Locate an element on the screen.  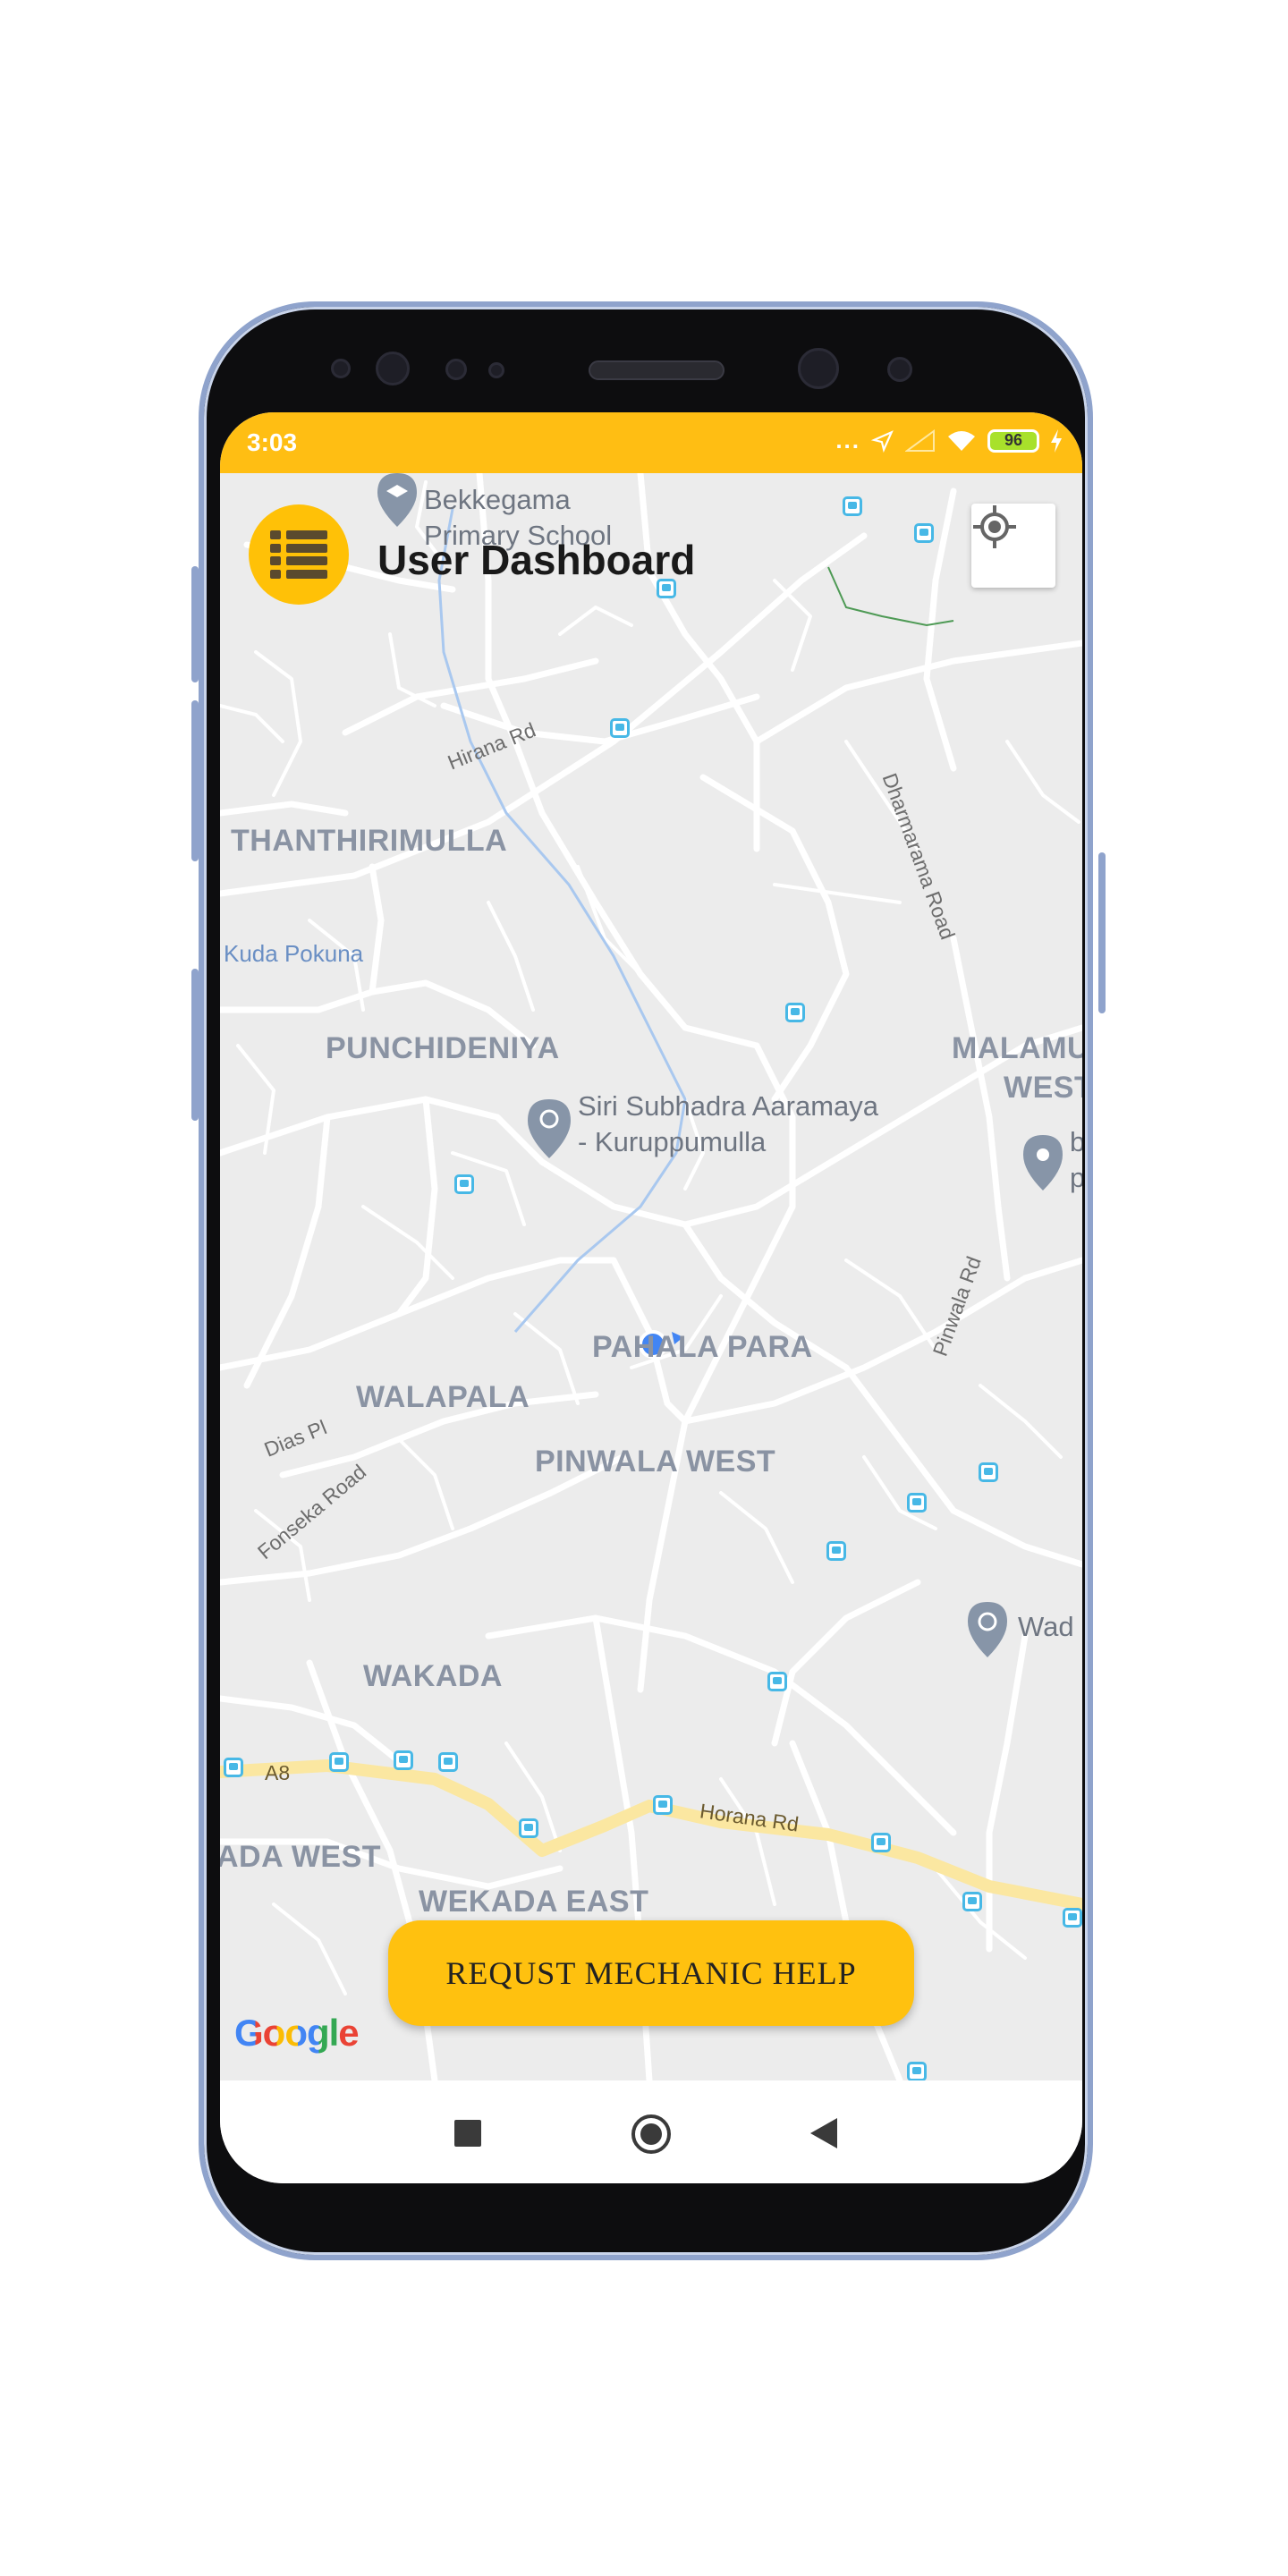
poi-label: Bekkegama is located at coordinates (497, 499).